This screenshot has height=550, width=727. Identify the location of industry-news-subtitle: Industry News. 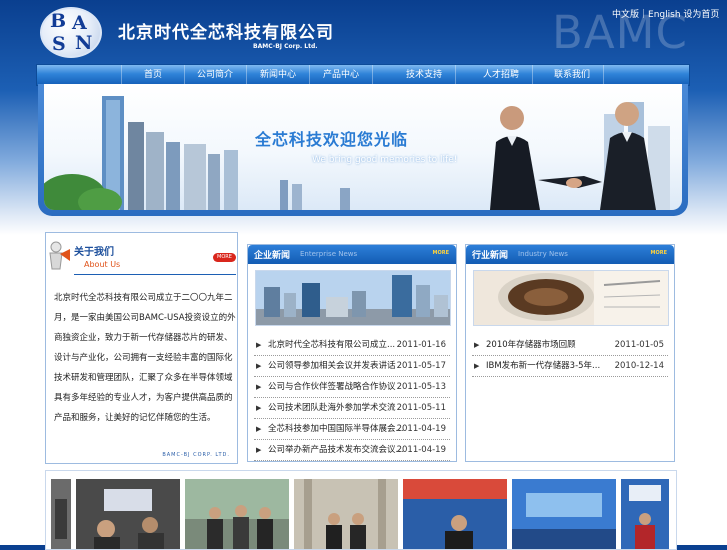
(543, 254).